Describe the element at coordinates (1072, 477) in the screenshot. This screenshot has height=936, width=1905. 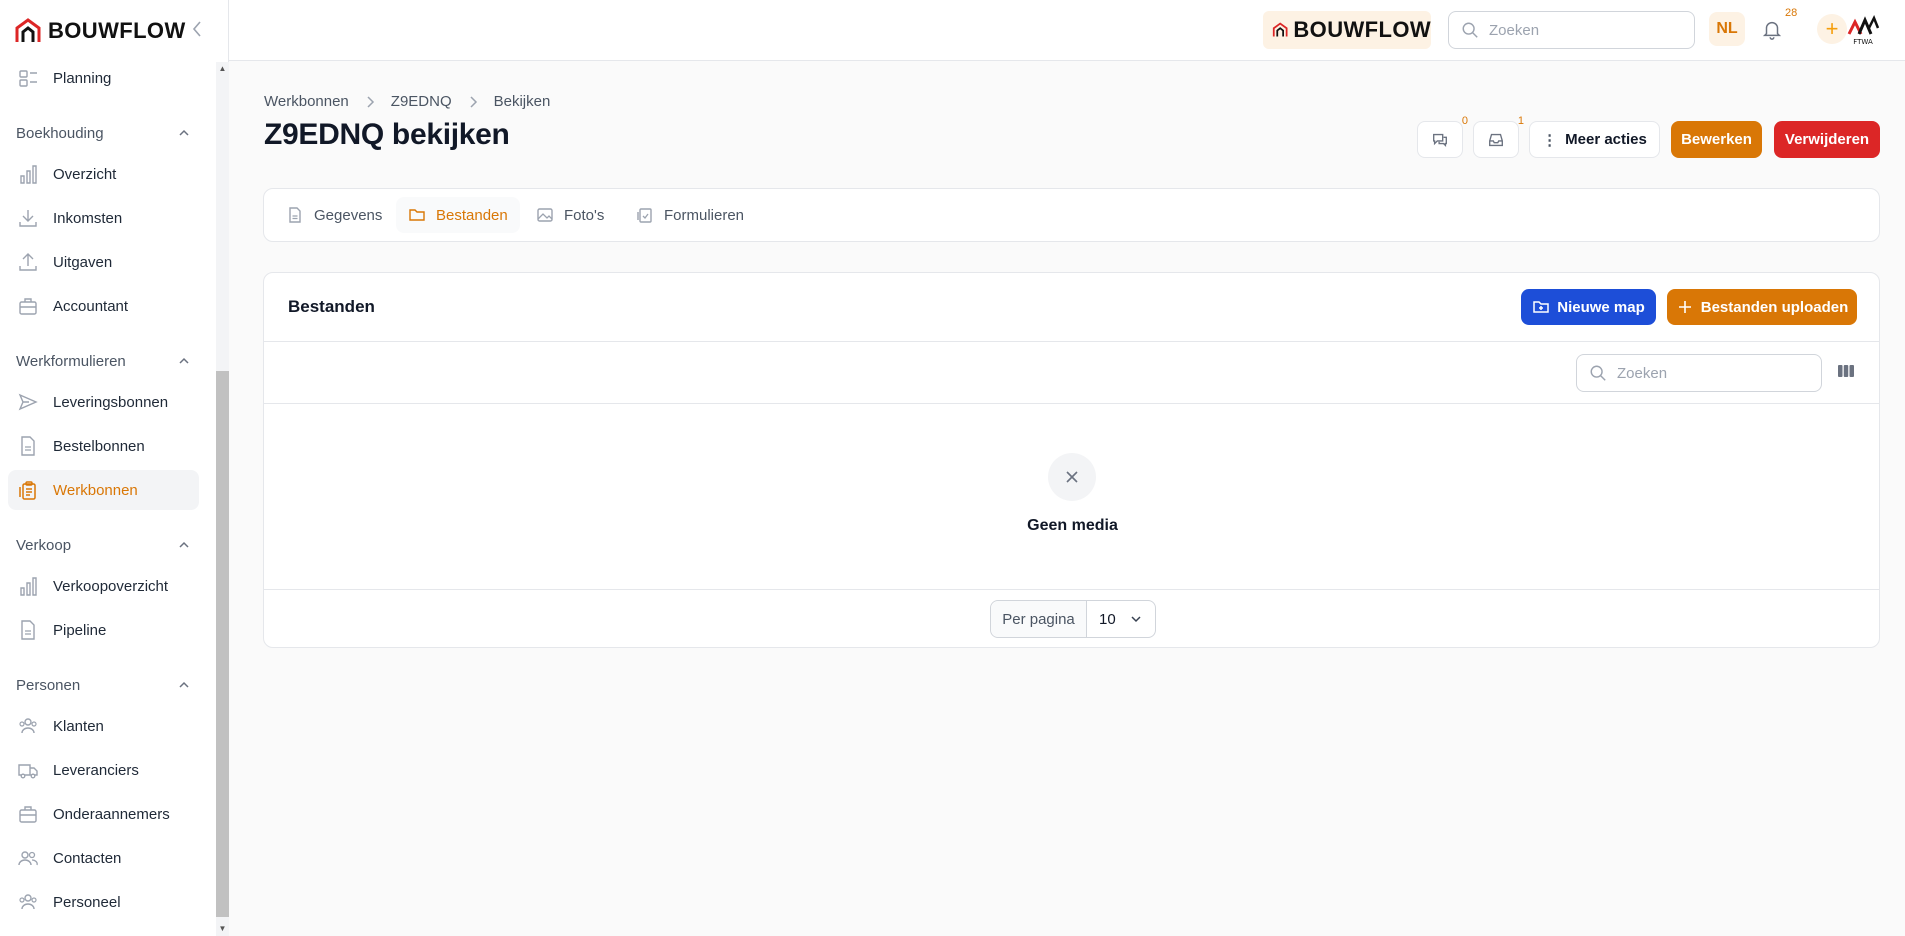
I see `empty-state-x-icon` at that location.